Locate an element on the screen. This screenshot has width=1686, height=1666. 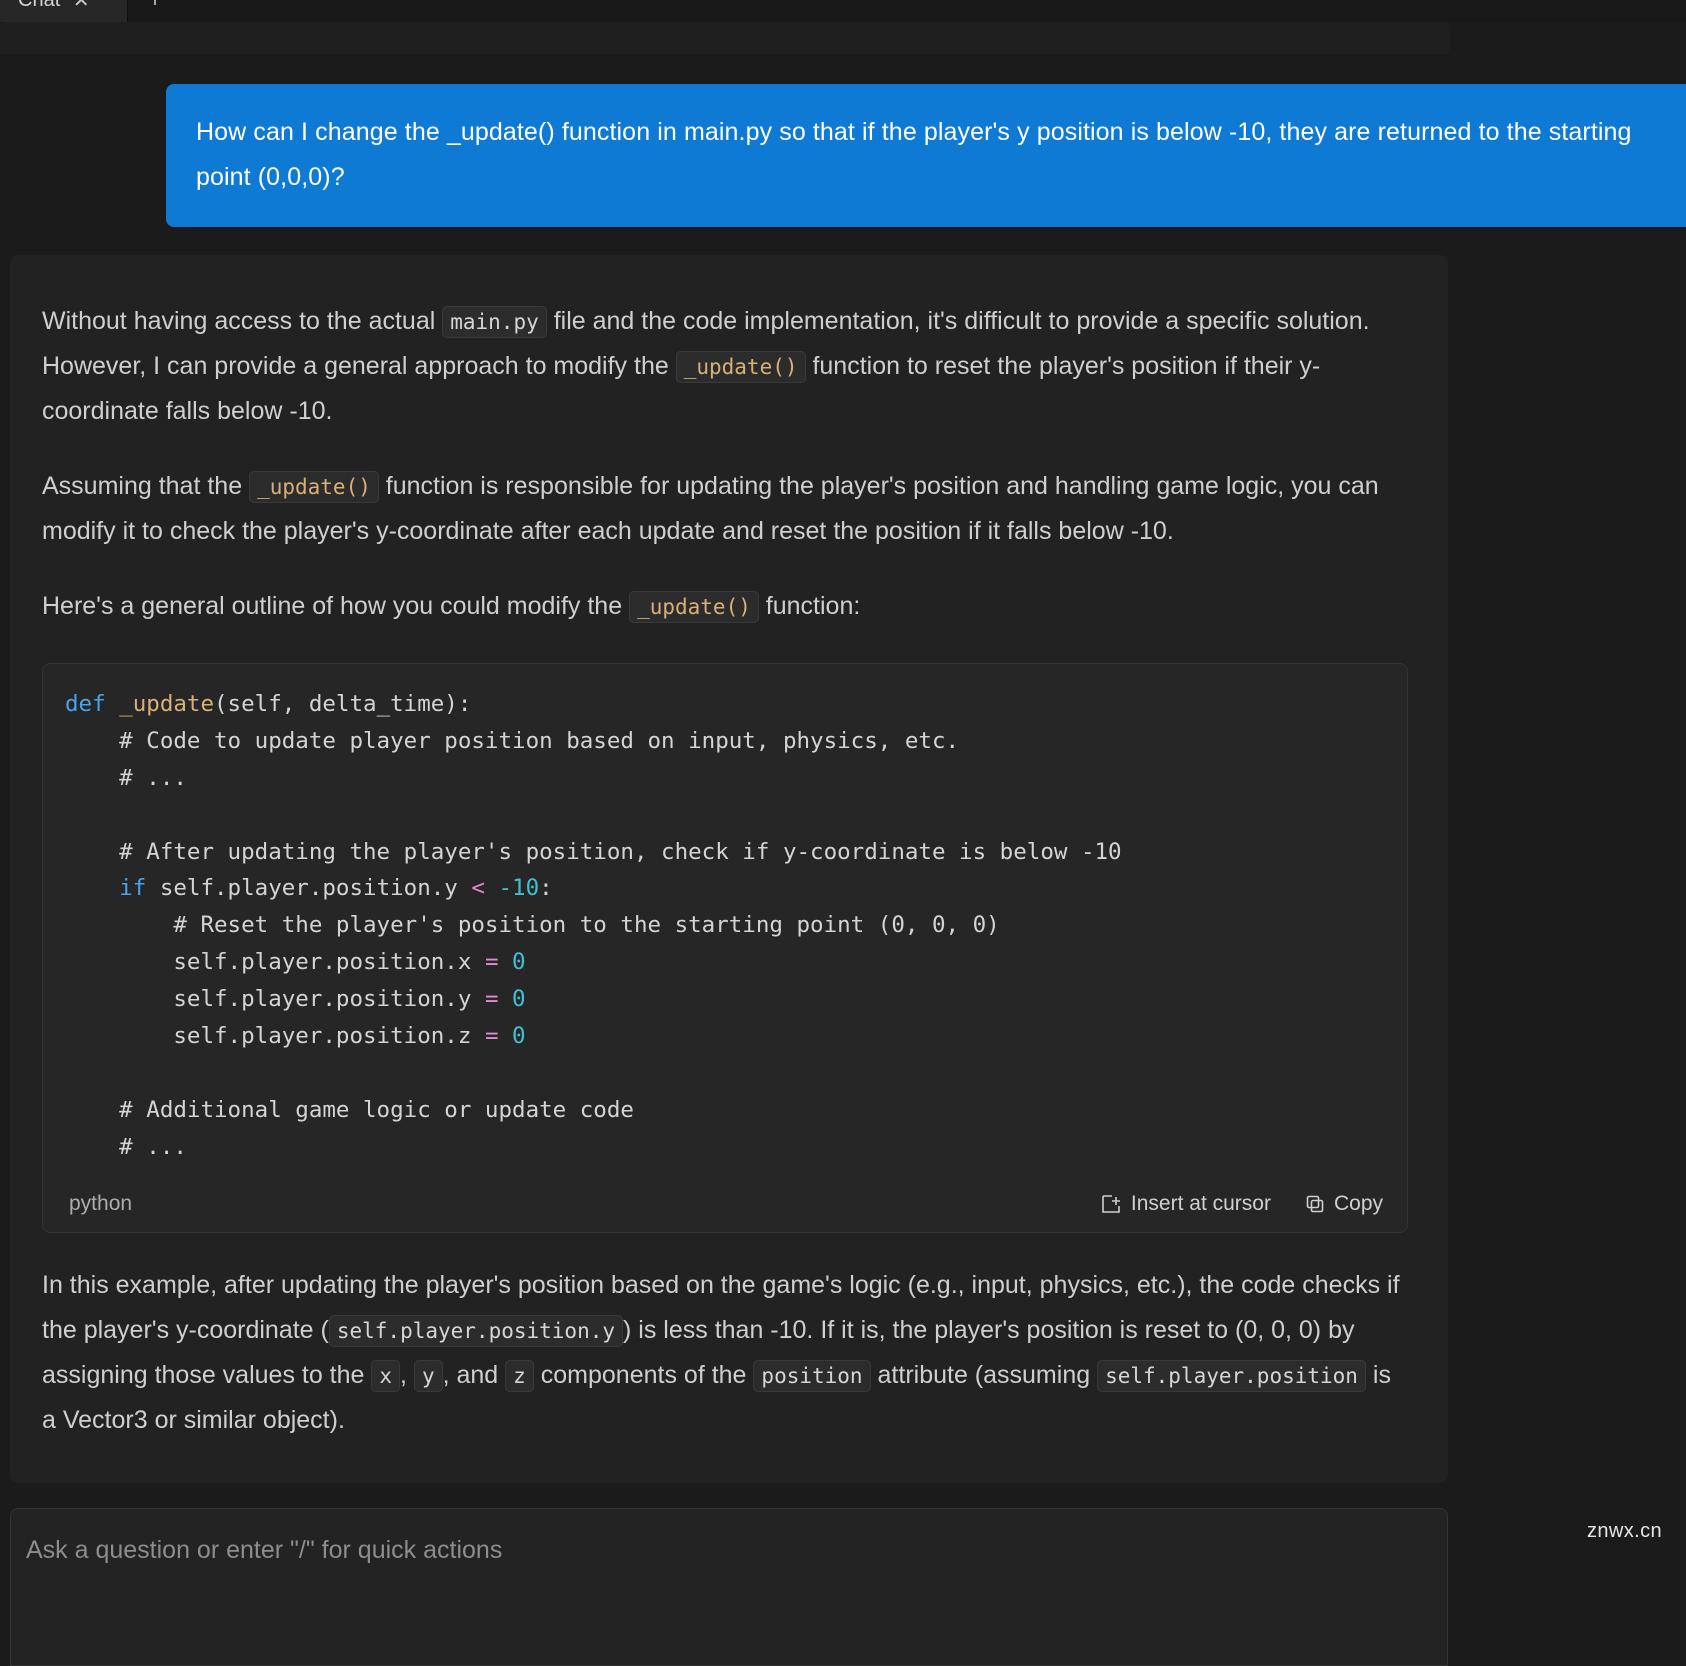
text-fragment: , is located at coordinates (407, 1374).